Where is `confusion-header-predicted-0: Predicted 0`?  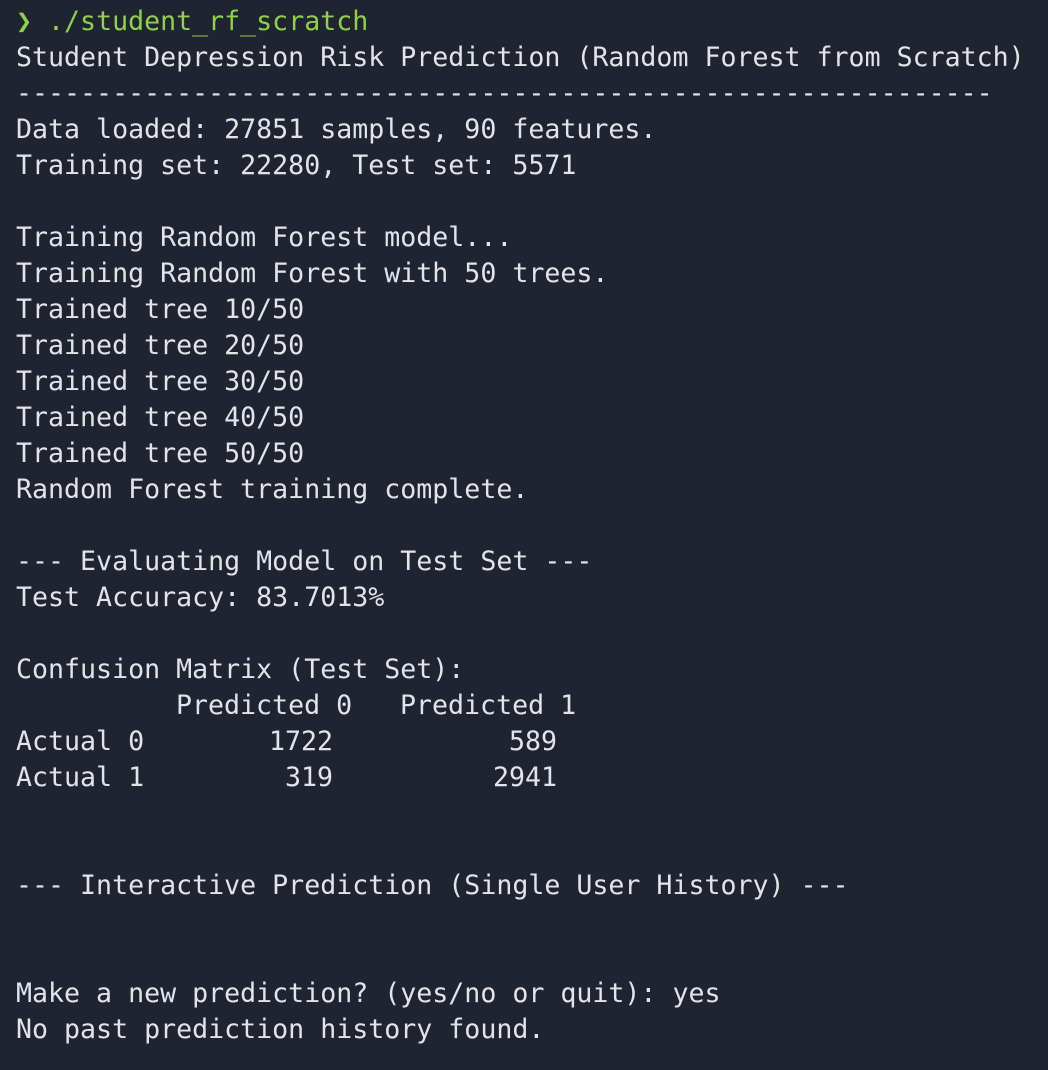 confusion-header-predicted-0: Predicted 0 is located at coordinates (264, 705).